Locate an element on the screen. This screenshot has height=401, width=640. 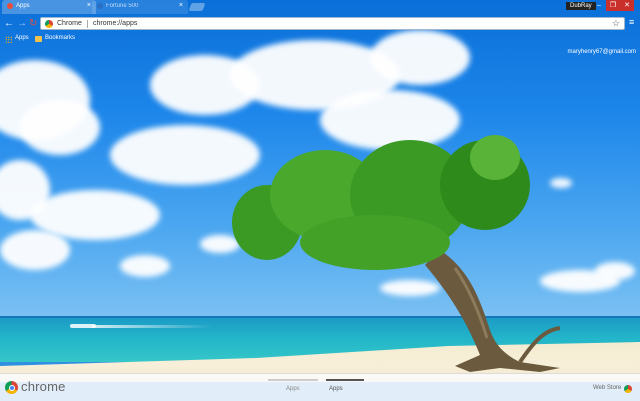
apps-tab-icon is located at coordinates (10, 6).